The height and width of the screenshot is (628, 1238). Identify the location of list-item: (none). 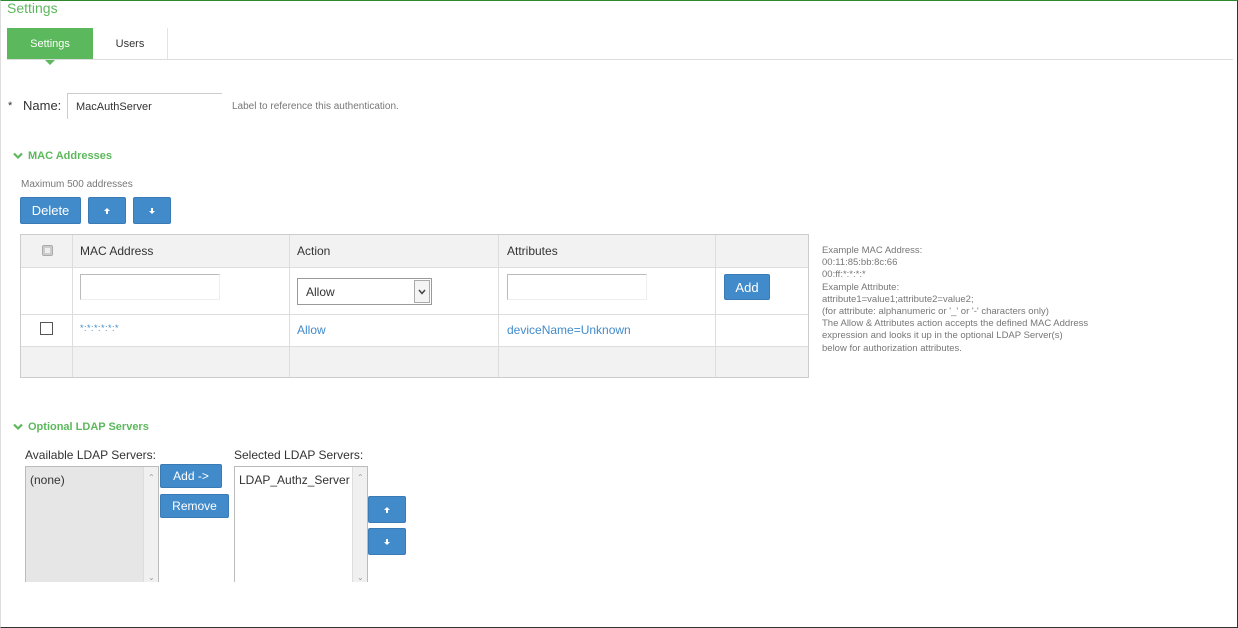
(47, 480).